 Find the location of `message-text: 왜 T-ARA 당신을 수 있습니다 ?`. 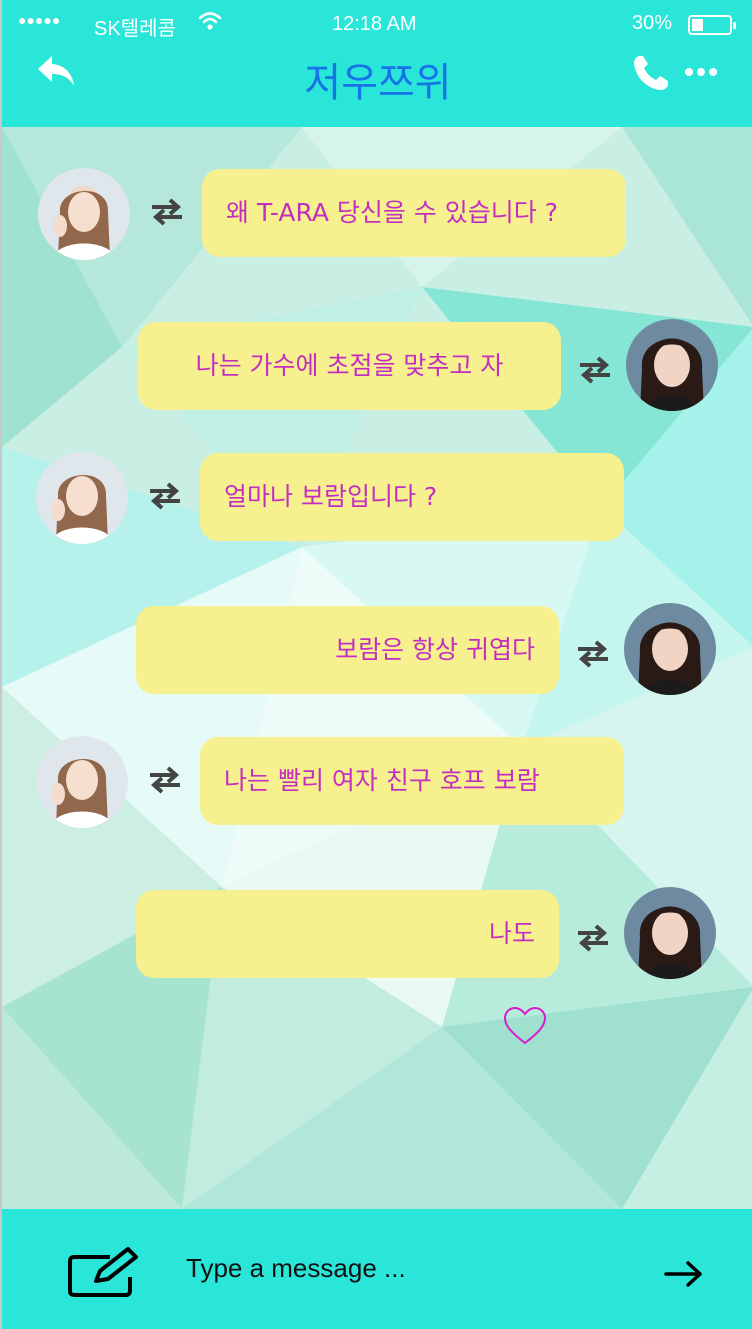

message-text: 왜 T-ARA 당신을 수 있습니다 ? is located at coordinates (392, 212).